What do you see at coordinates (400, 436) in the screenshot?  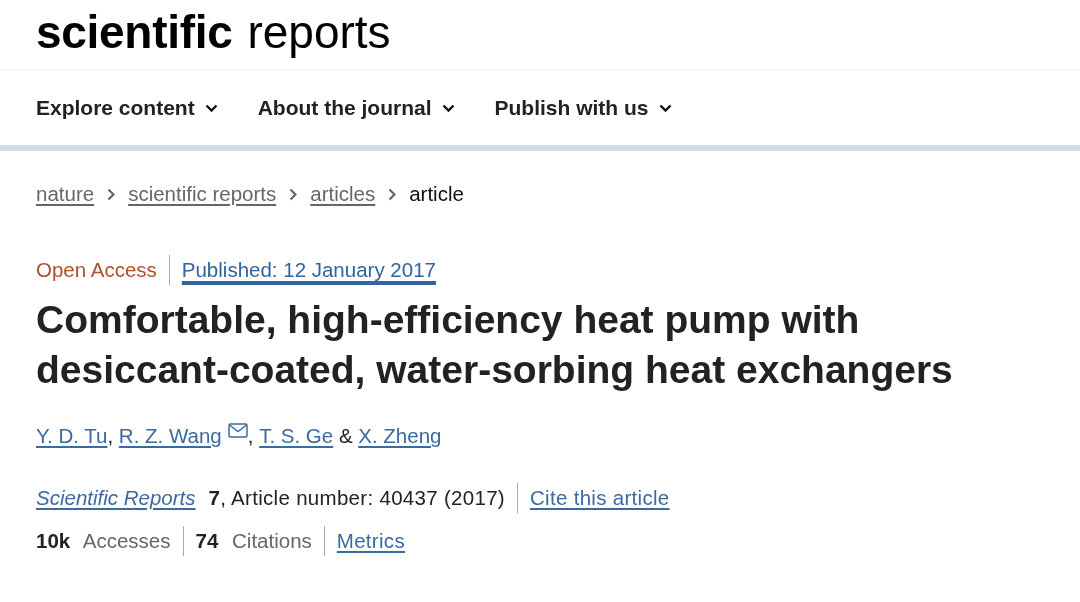 I see `author-link: X. Zheng` at bounding box center [400, 436].